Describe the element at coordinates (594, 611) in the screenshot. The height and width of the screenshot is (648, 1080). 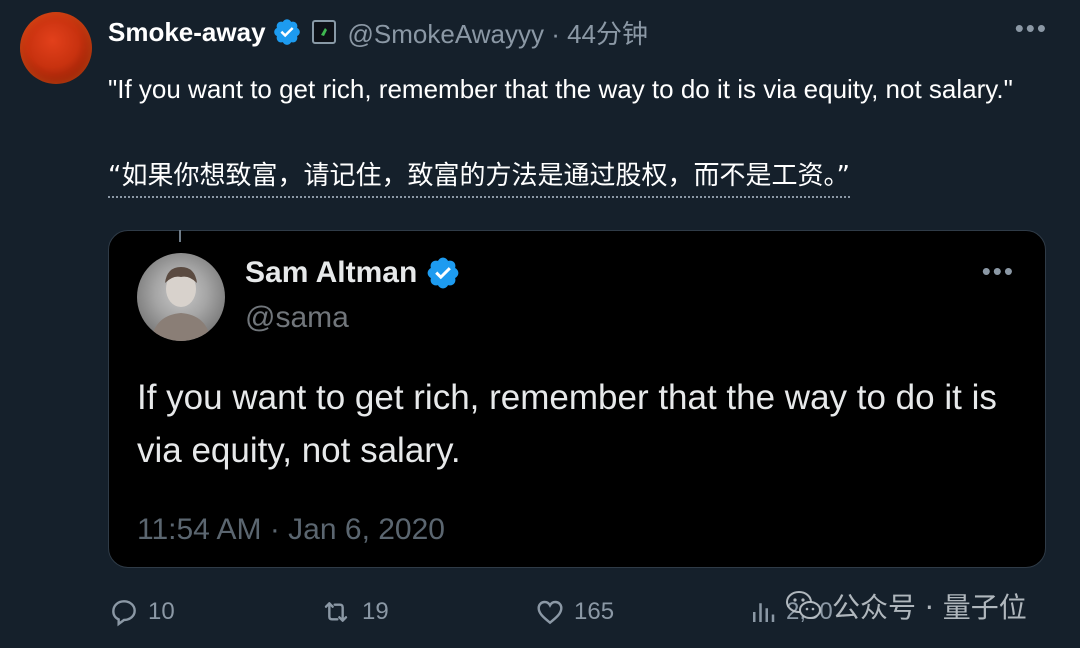
I see `like-count: 165` at that location.